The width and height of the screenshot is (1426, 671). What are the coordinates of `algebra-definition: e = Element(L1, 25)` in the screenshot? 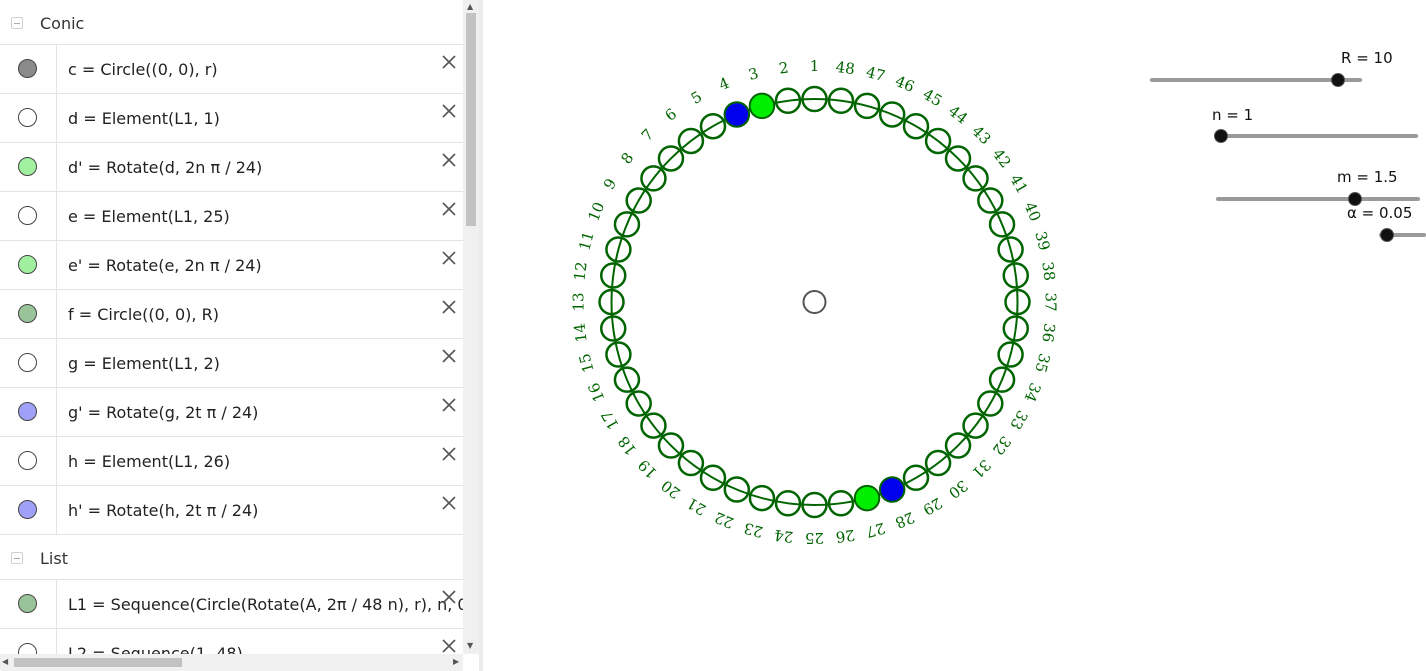 It's located at (265, 216).